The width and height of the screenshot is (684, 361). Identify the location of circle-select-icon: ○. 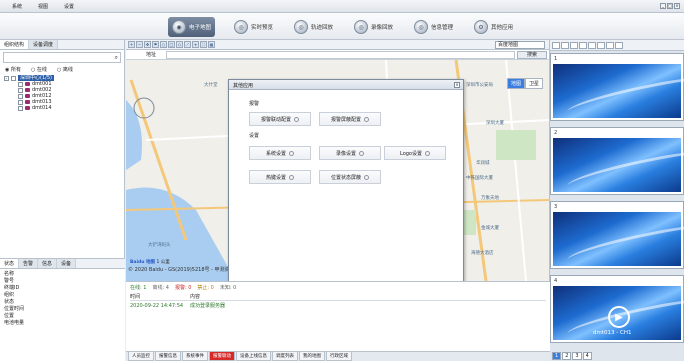
(163, 44).